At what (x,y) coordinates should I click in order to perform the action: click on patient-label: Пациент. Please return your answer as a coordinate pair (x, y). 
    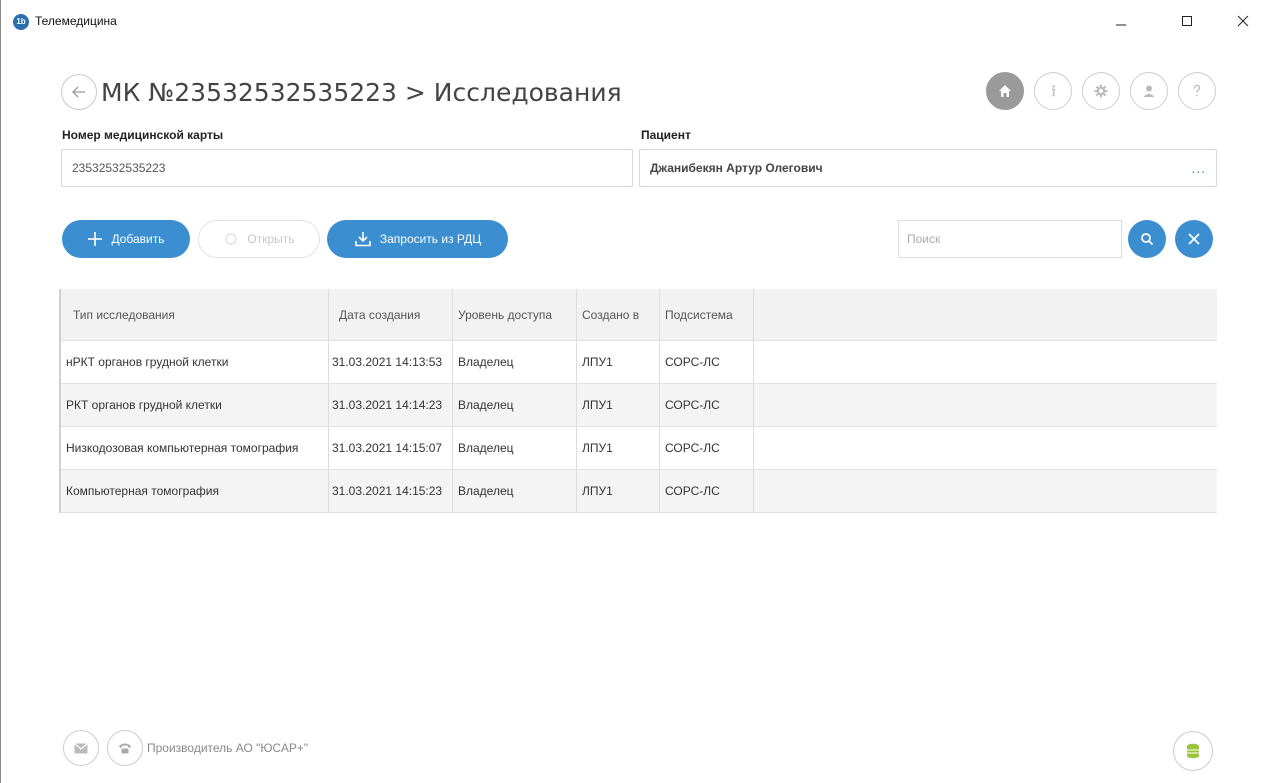
    Looking at the image, I should click on (666, 135).